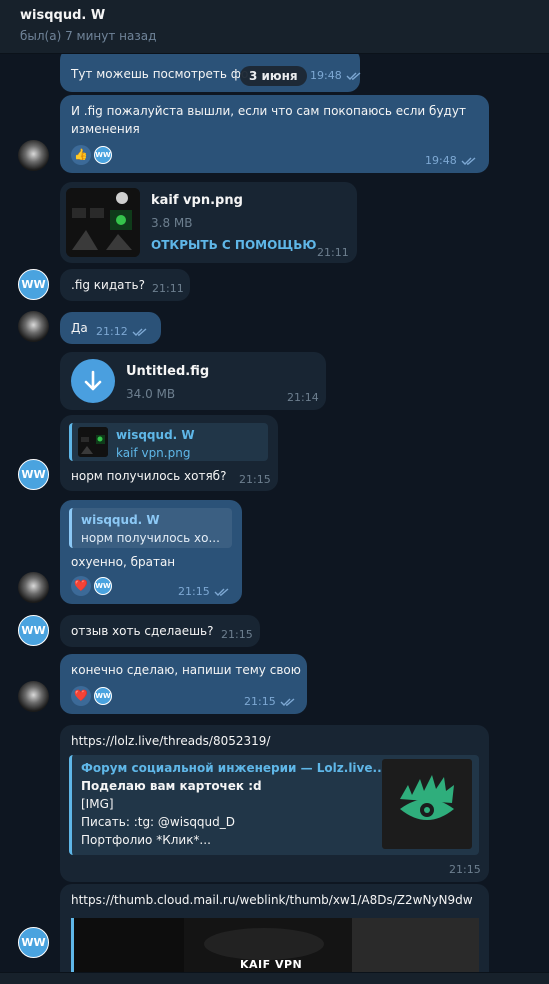 The height and width of the screenshot is (984, 549). Describe the element at coordinates (274, 978) in the screenshot. I see `message-input-bar` at that location.